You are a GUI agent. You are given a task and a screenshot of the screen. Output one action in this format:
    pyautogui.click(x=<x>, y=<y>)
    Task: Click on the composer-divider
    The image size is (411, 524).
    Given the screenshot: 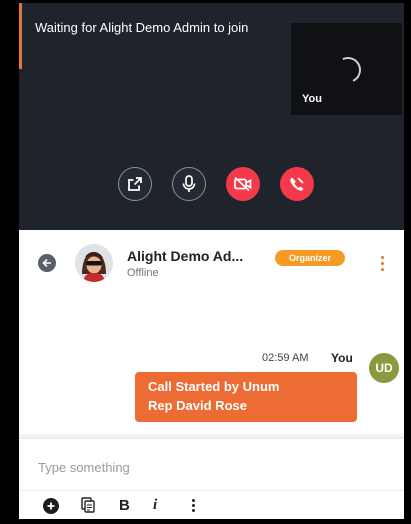 What is the action you would take?
    pyautogui.click(x=211, y=490)
    